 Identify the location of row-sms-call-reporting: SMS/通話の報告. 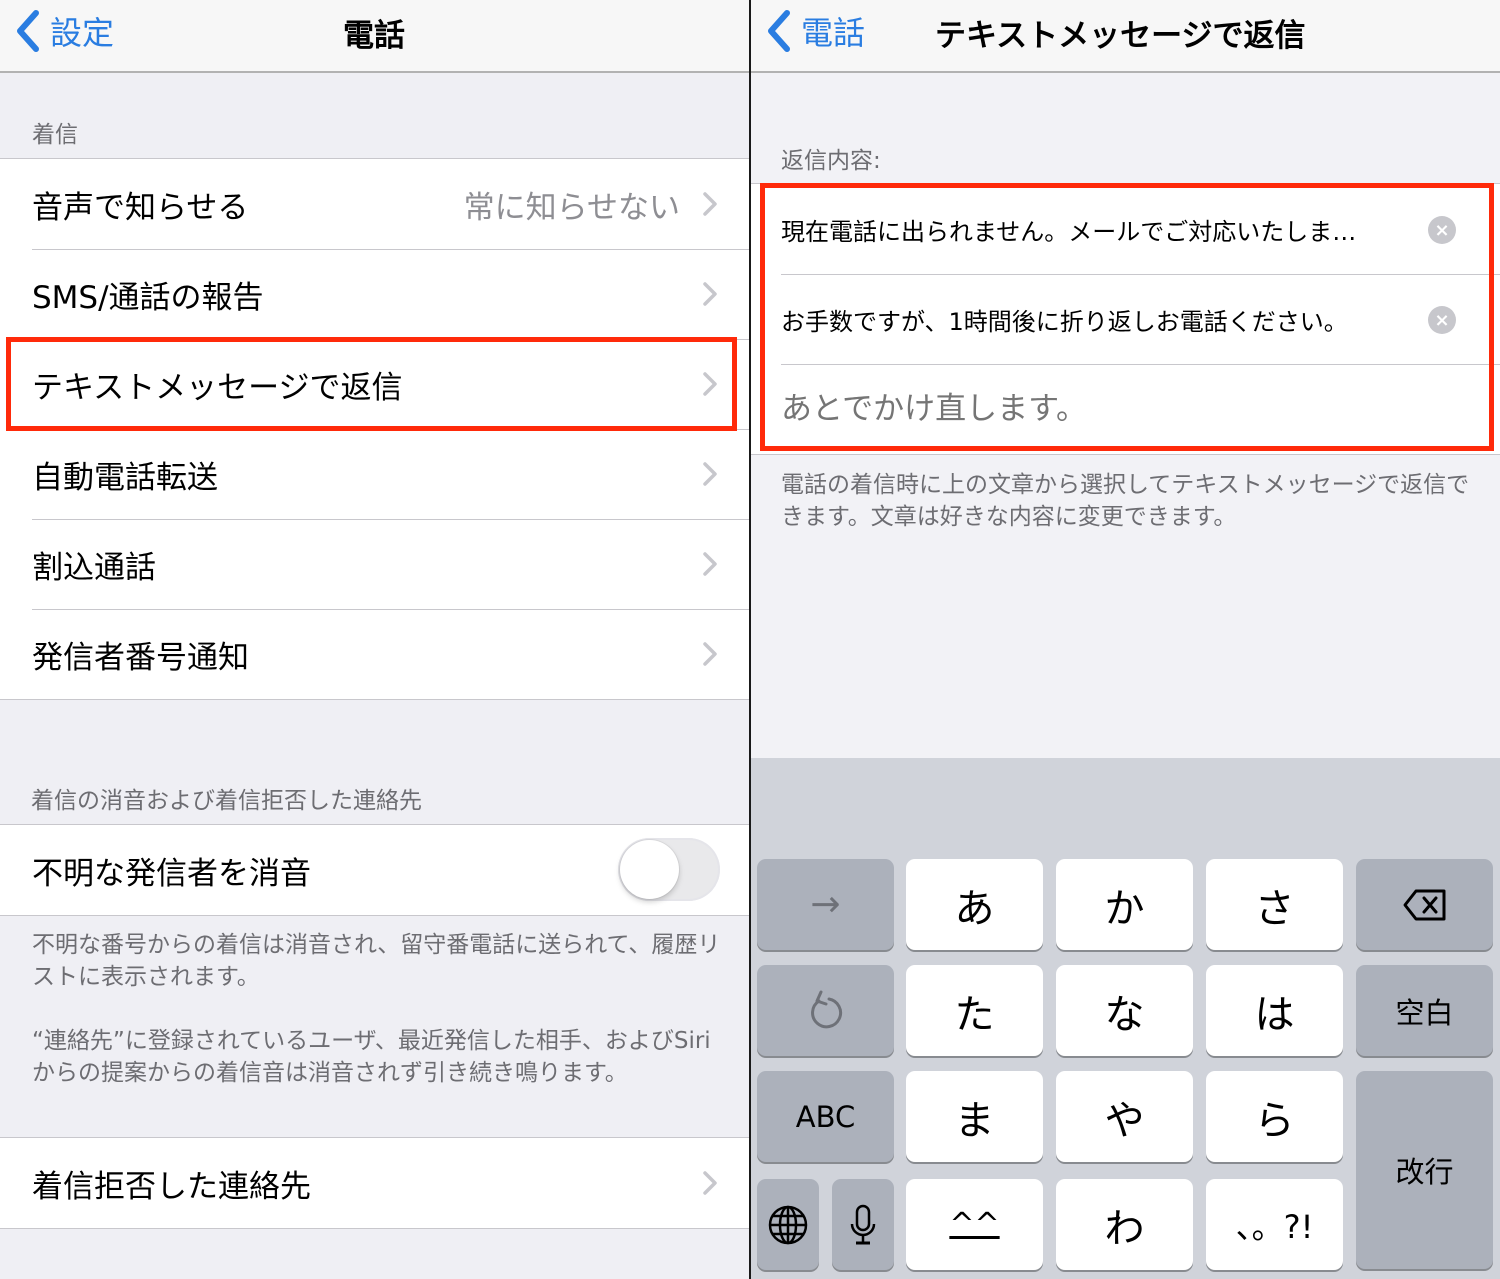
(375, 294).